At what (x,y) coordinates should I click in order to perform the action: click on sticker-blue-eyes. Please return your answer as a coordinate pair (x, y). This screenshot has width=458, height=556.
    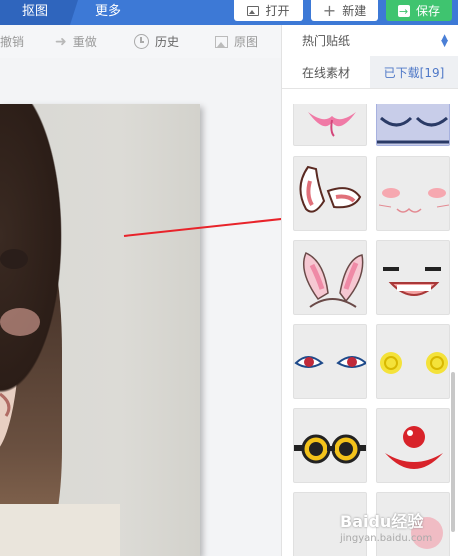
    Looking at the image, I should click on (330, 361).